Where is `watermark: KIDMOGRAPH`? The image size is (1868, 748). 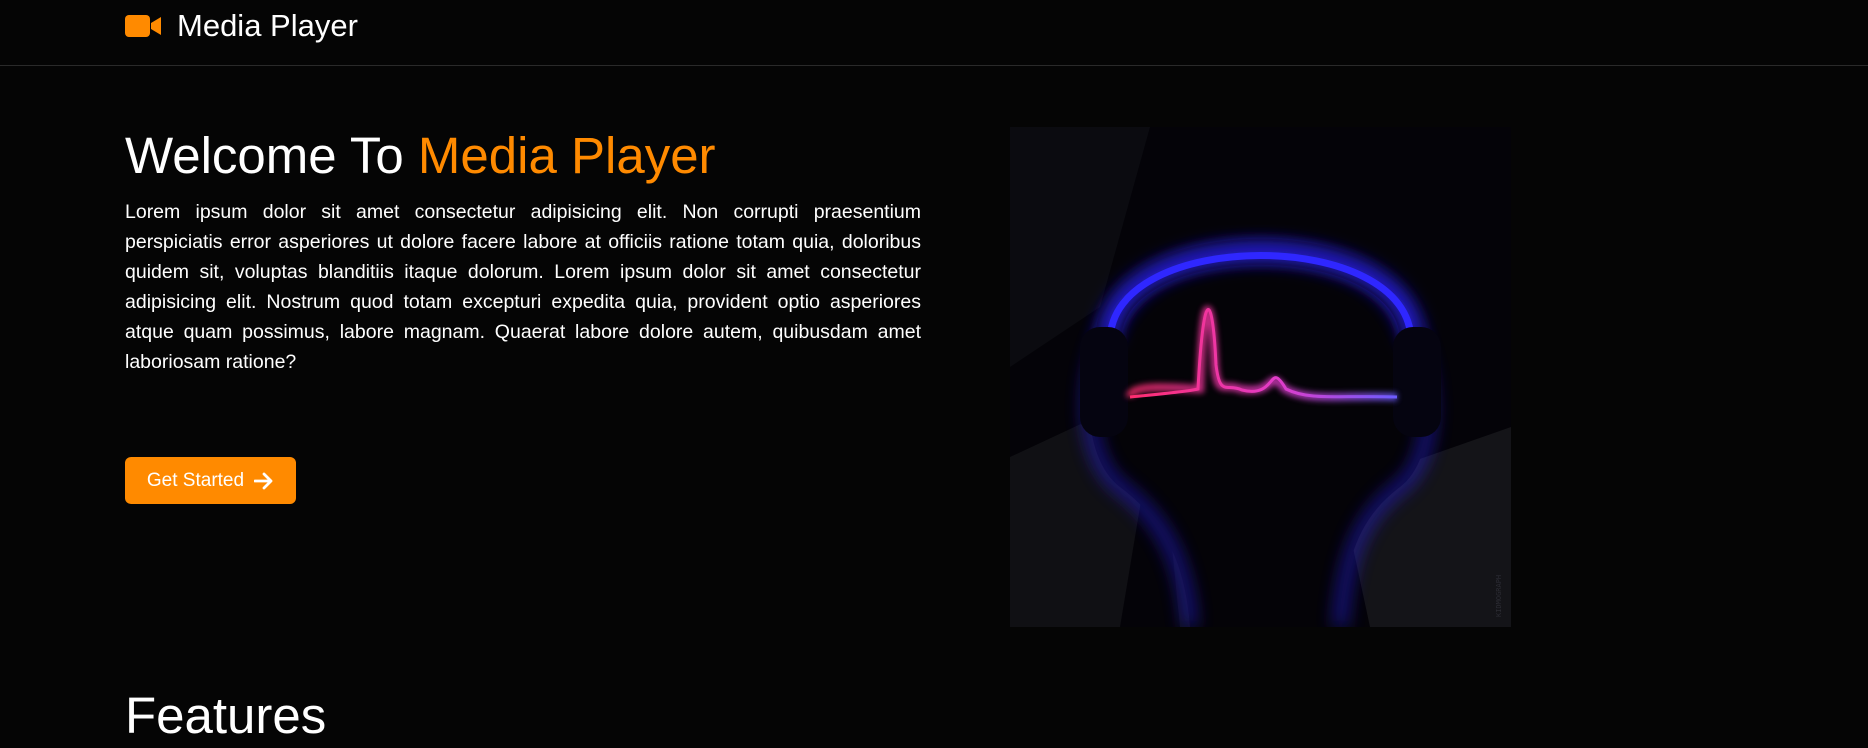
watermark: KIDMOGRAPH is located at coordinates (1499, 596).